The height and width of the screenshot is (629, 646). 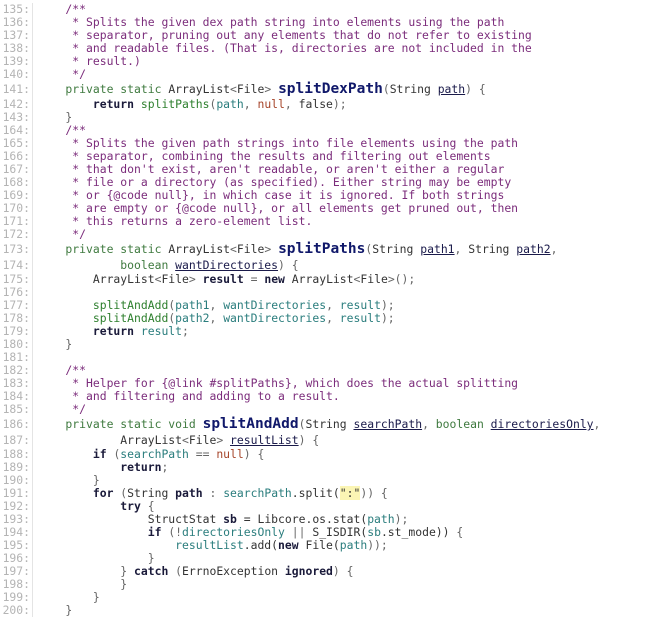 I want to click on line-number: 187:, so click(x=16, y=440).